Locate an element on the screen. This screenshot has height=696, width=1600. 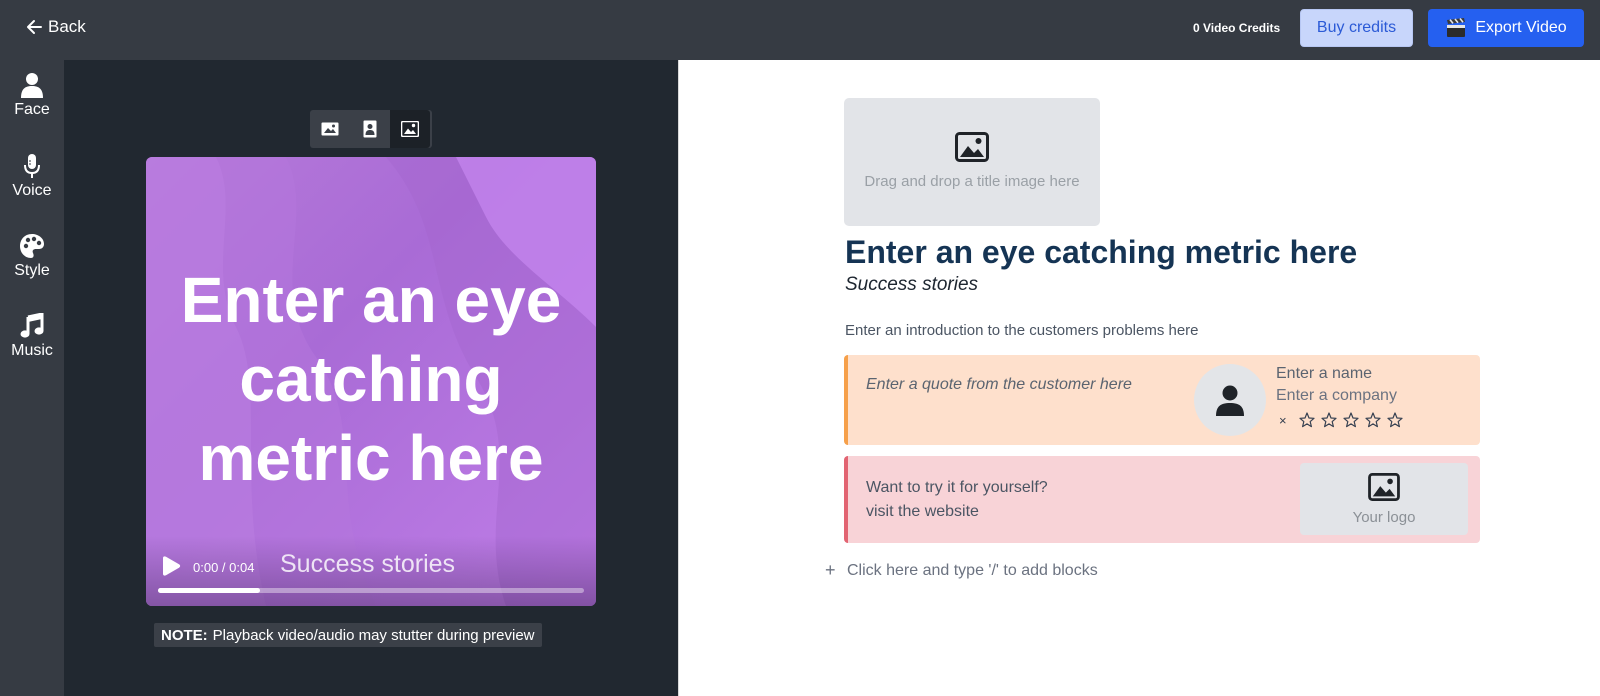
export-video-label: Export Video is located at coordinates (1521, 27).